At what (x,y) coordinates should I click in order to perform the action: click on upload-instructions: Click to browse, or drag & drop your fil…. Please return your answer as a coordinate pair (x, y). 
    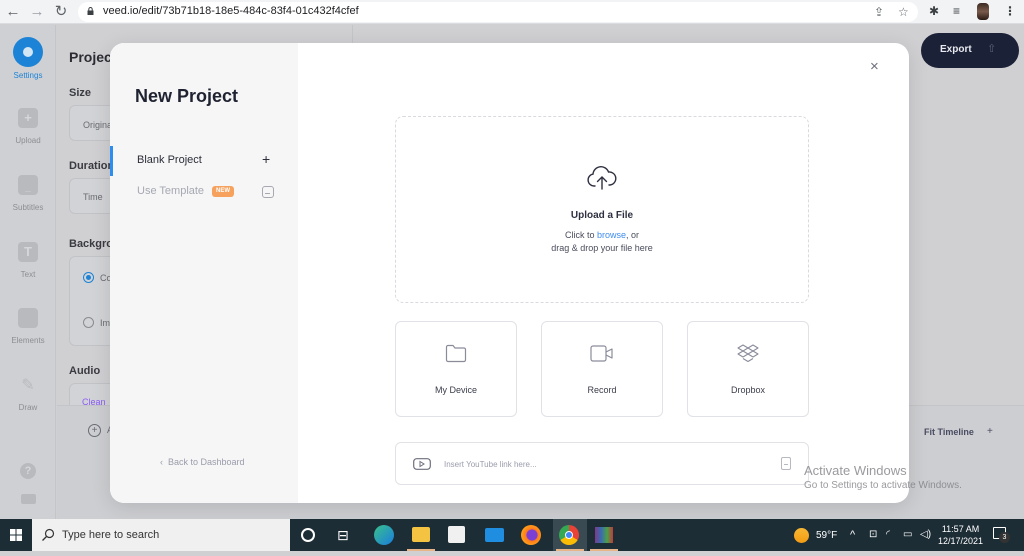
    Looking at the image, I should click on (602, 242).